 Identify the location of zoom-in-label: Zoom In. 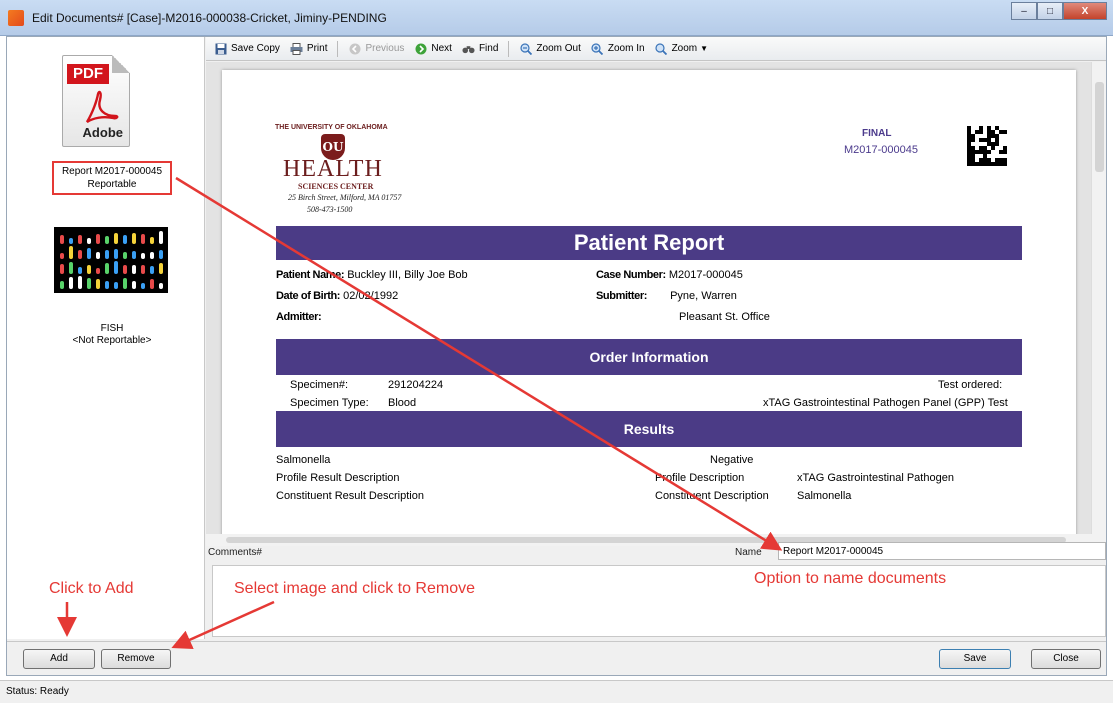
(626, 48).